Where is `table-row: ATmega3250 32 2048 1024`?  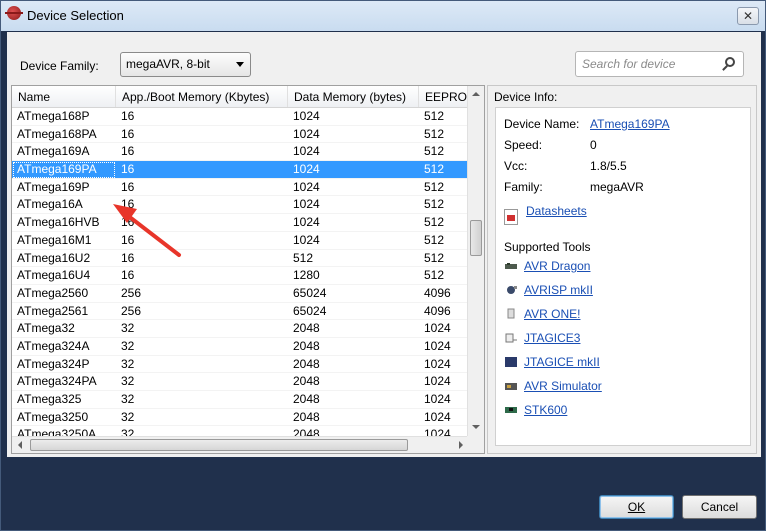 table-row: ATmega3250 32 2048 1024 is located at coordinates (240, 418).